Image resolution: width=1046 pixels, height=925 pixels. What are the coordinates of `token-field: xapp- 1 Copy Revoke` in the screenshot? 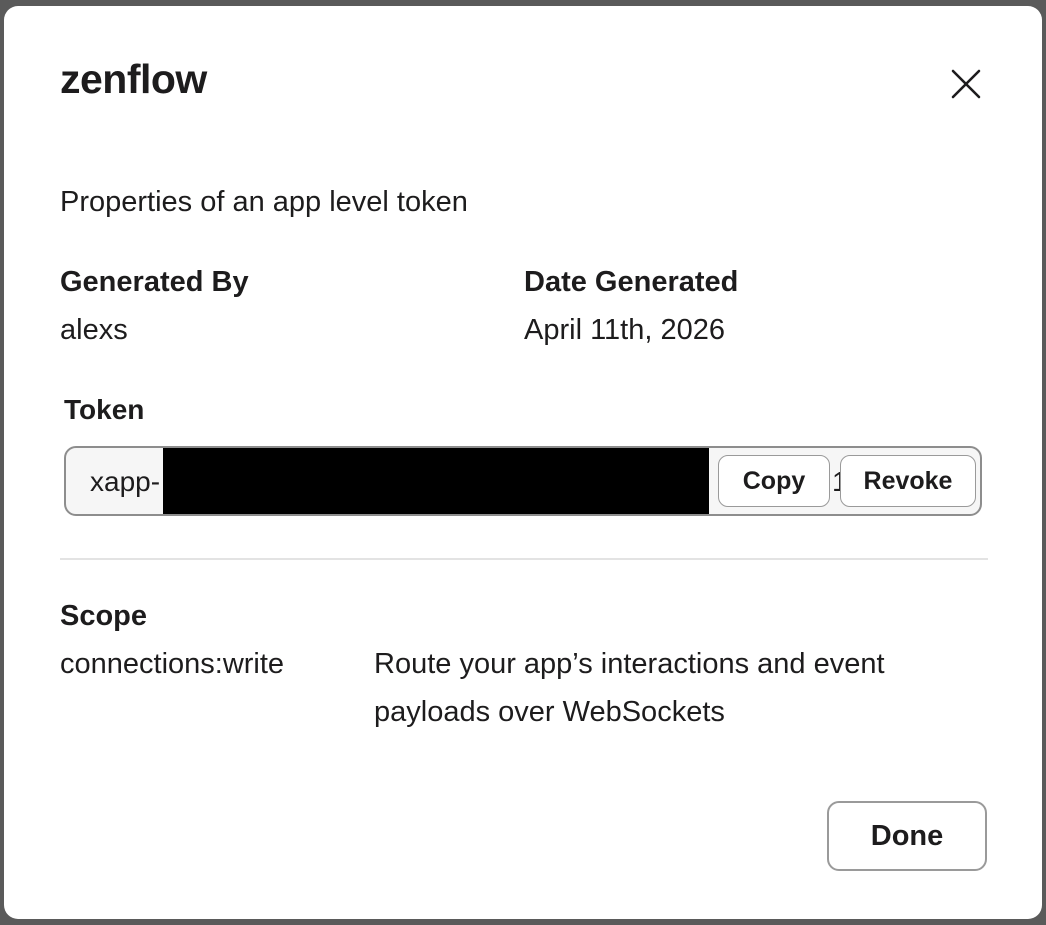 It's located at (523, 481).